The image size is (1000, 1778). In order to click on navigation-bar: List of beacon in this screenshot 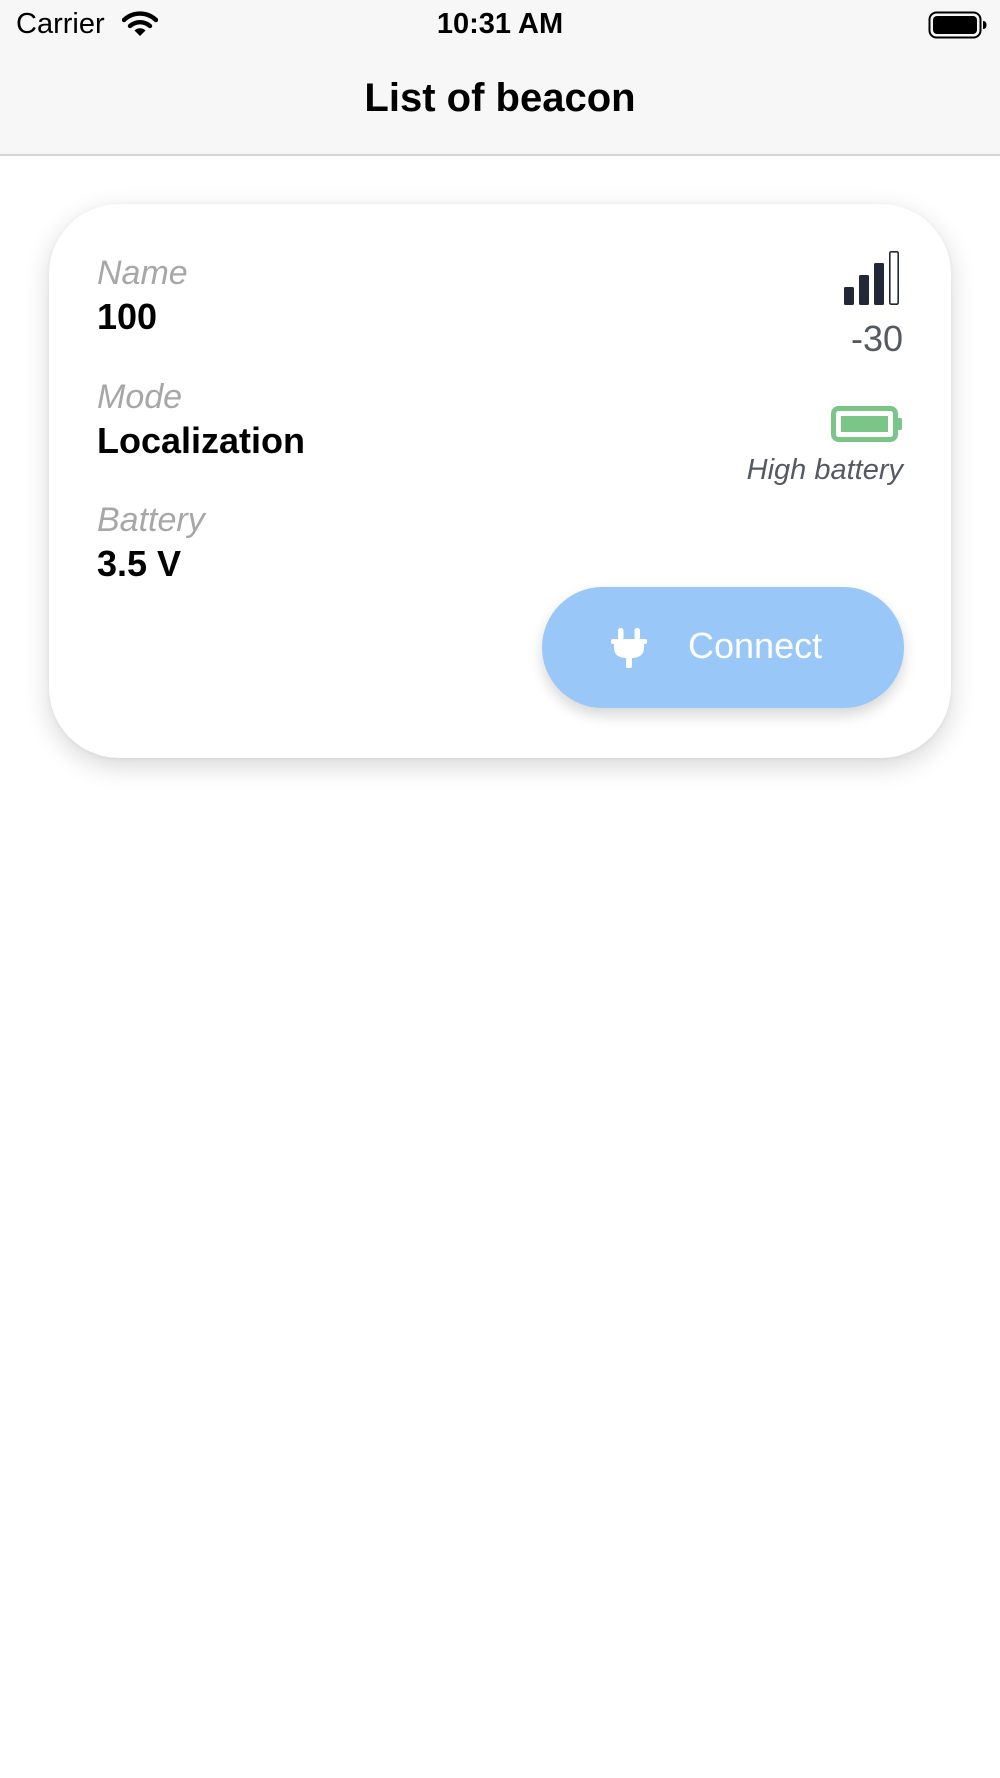, I will do `click(500, 103)`.